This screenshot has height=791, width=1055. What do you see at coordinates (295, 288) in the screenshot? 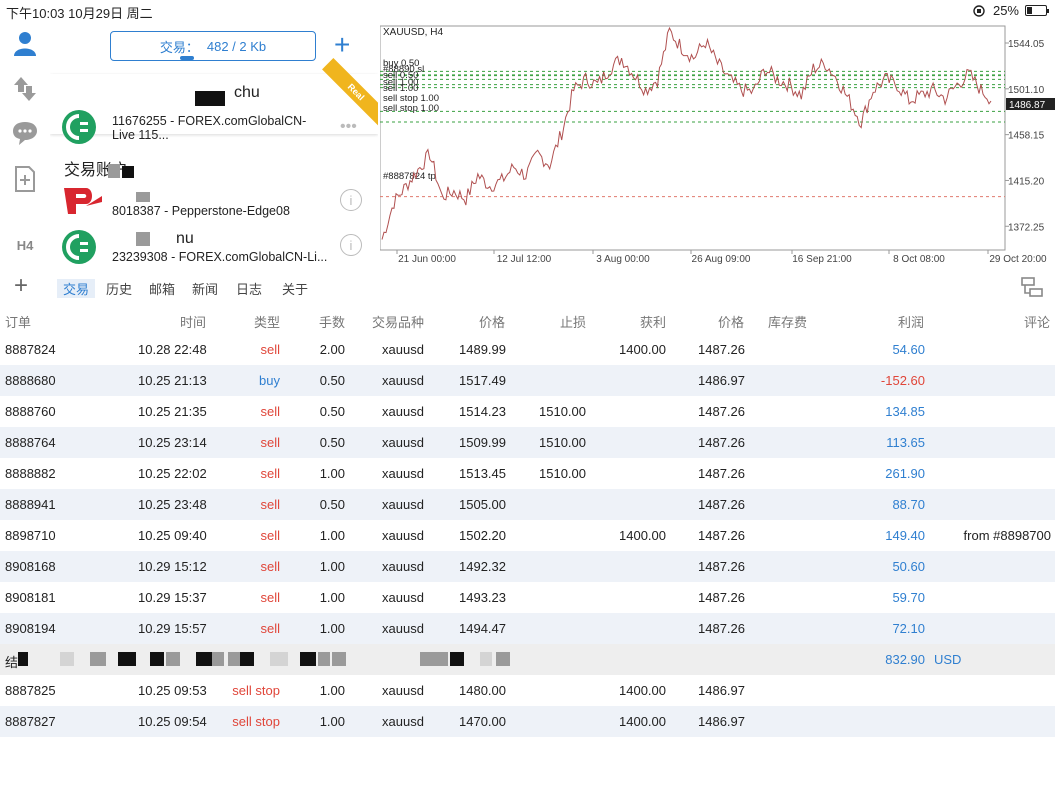
I see `tab-about: 关于` at bounding box center [295, 288].